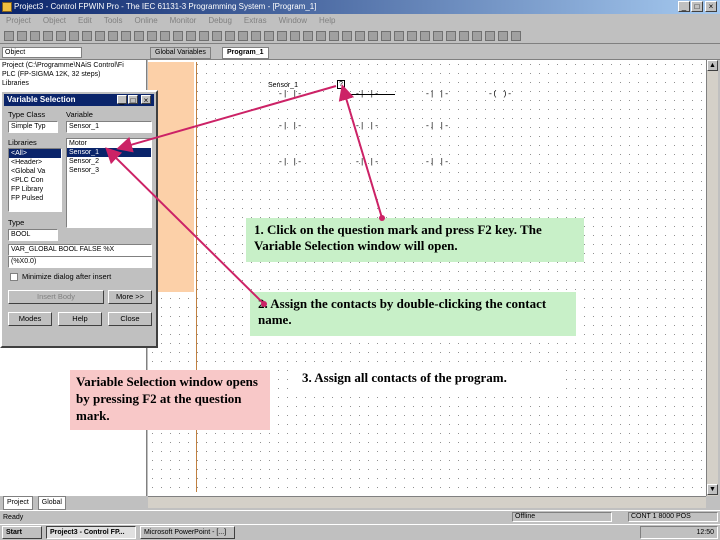 The image size is (720, 540). I want to click on contact-2-3: -| |-, so click(437, 126).